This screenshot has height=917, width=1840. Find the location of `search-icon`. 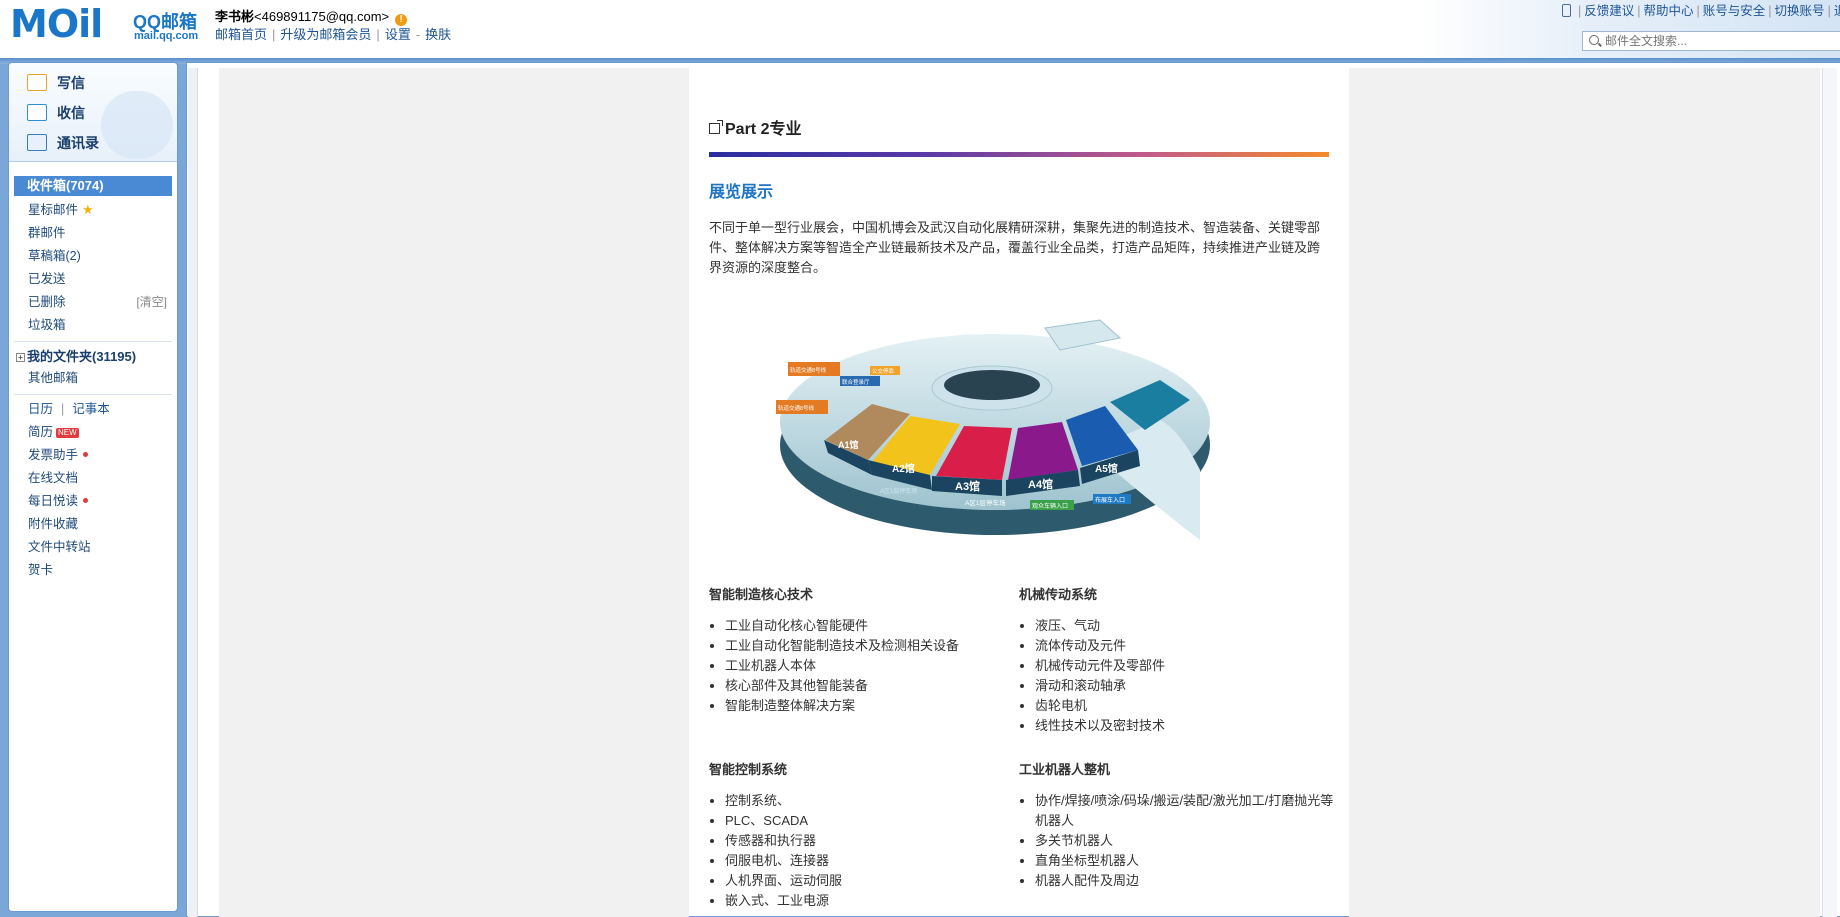

search-icon is located at coordinates (1594, 40).